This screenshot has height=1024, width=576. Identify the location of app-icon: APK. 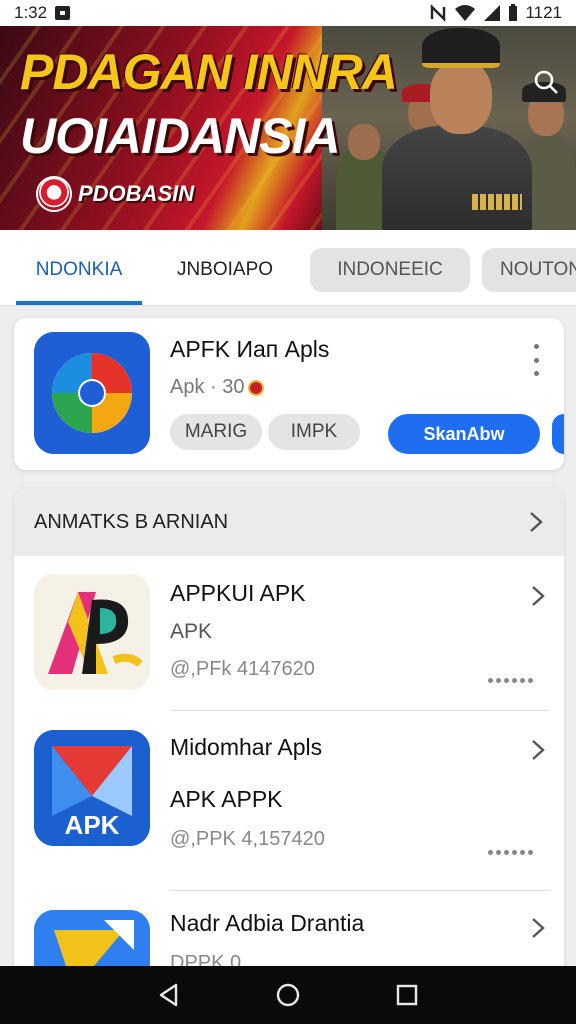
(92, 788).